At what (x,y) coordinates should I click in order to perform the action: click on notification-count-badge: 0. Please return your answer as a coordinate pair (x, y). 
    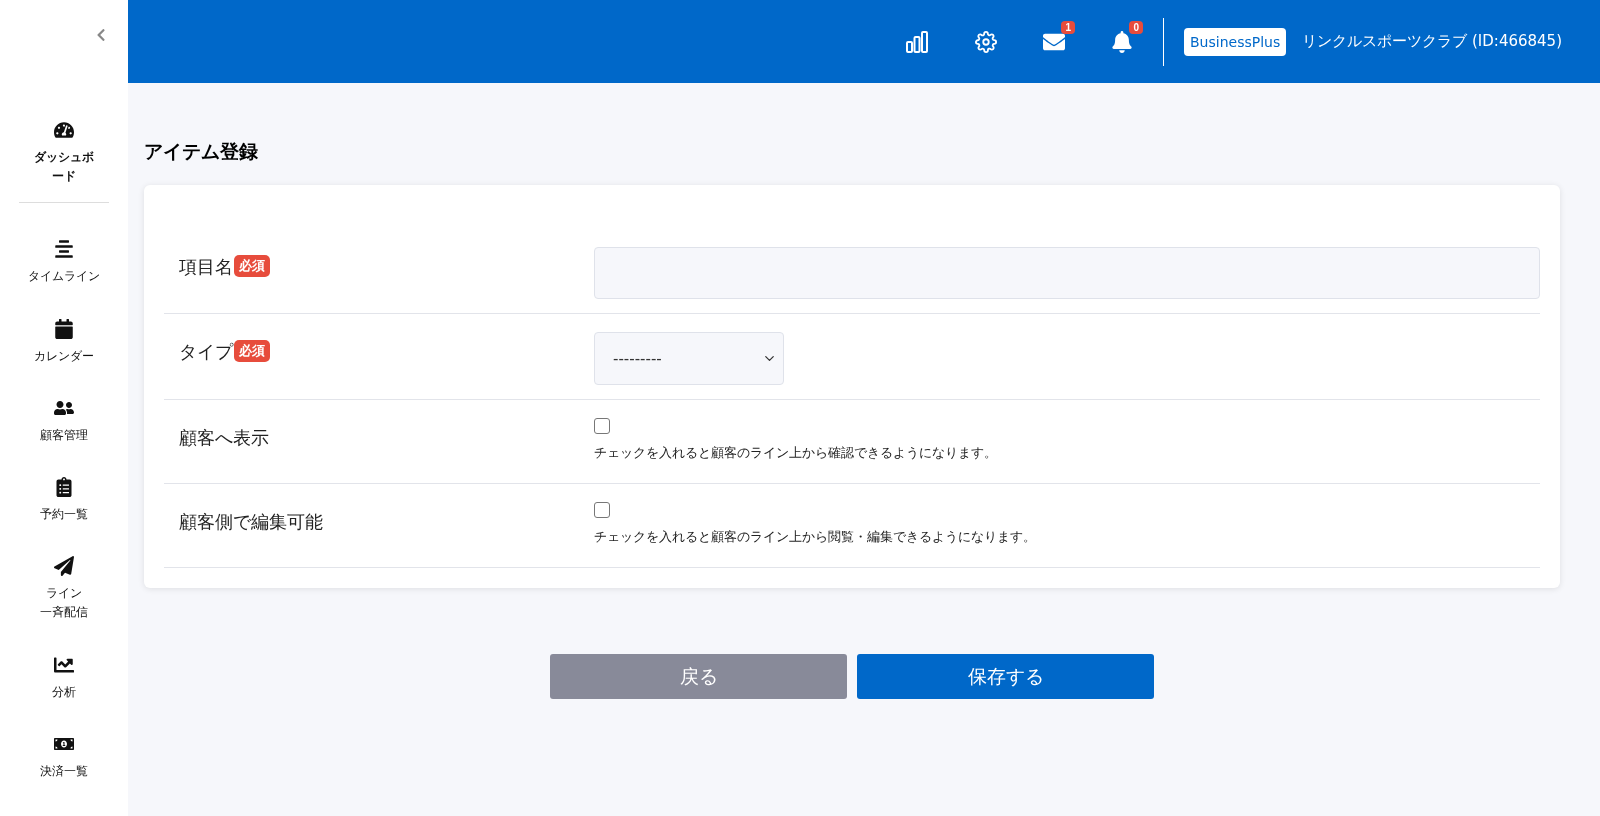
    Looking at the image, I should click on (1136, 27).